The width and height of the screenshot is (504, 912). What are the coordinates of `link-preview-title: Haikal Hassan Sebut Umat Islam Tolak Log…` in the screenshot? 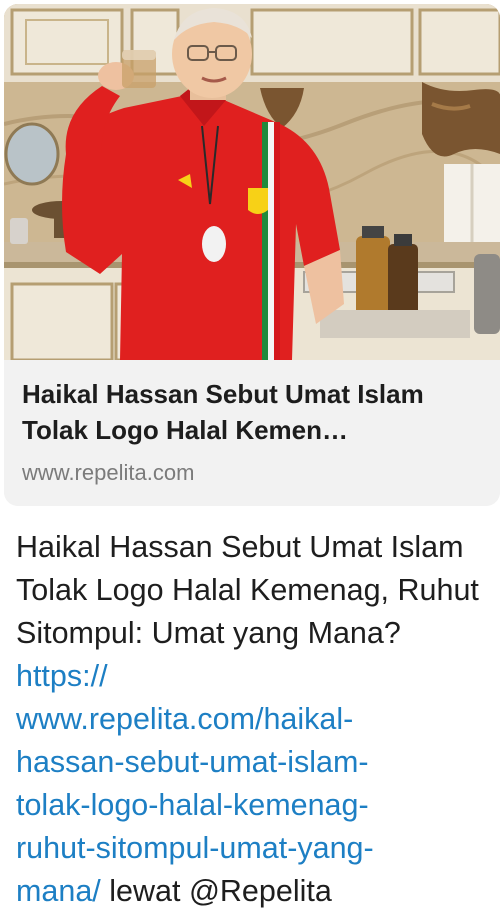 It's located at (257, 412).